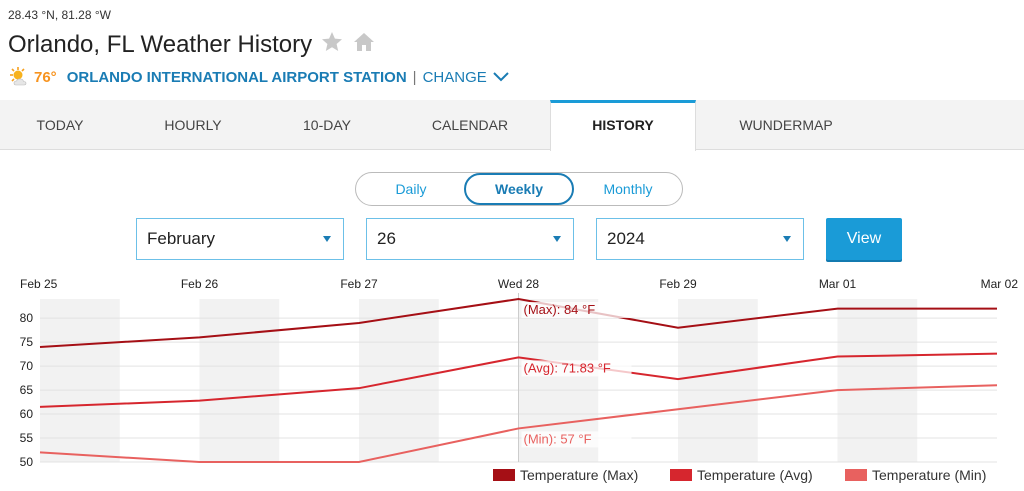  What do you see at coordinates (700, 239) in the screenshot?
I see `year-select: 2024` at bounding box center [700, 239].